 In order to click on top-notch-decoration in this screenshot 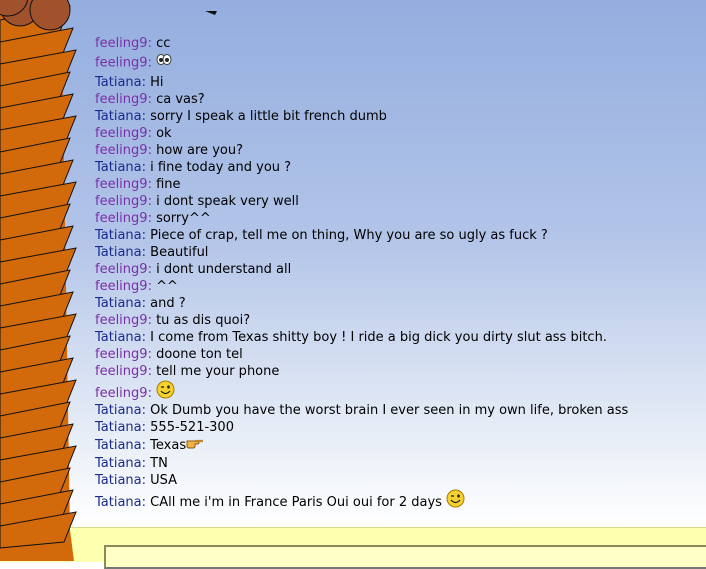, I will do `click(211, 7)`.